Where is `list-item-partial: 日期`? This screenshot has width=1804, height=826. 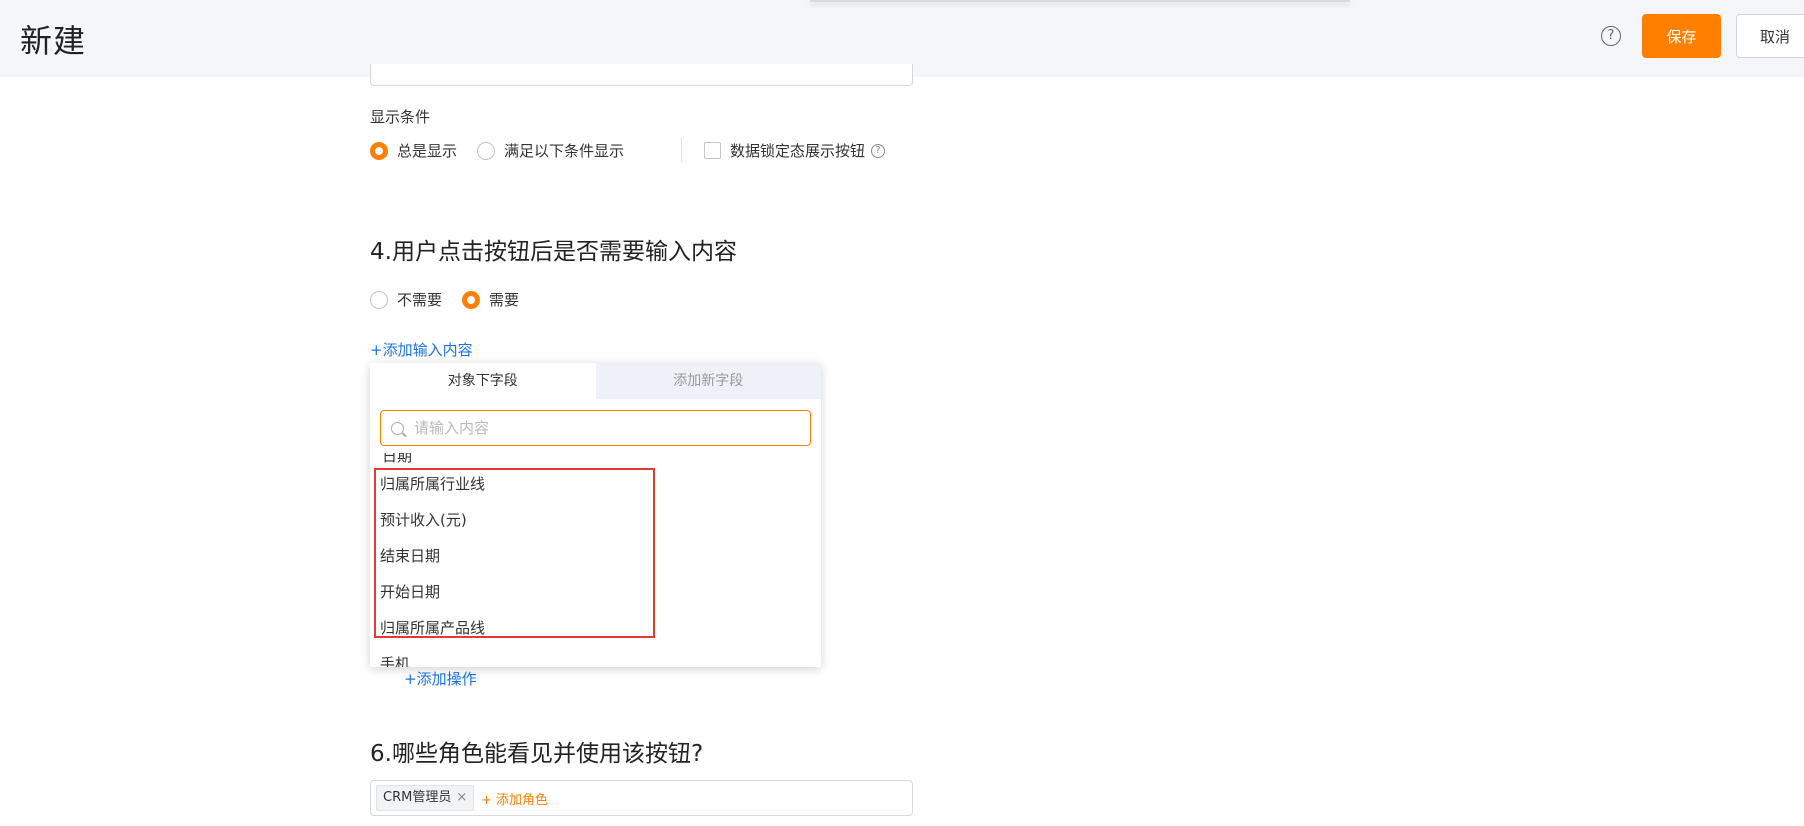 list-item-partial: 日期 is located at coordinates (397, 459).